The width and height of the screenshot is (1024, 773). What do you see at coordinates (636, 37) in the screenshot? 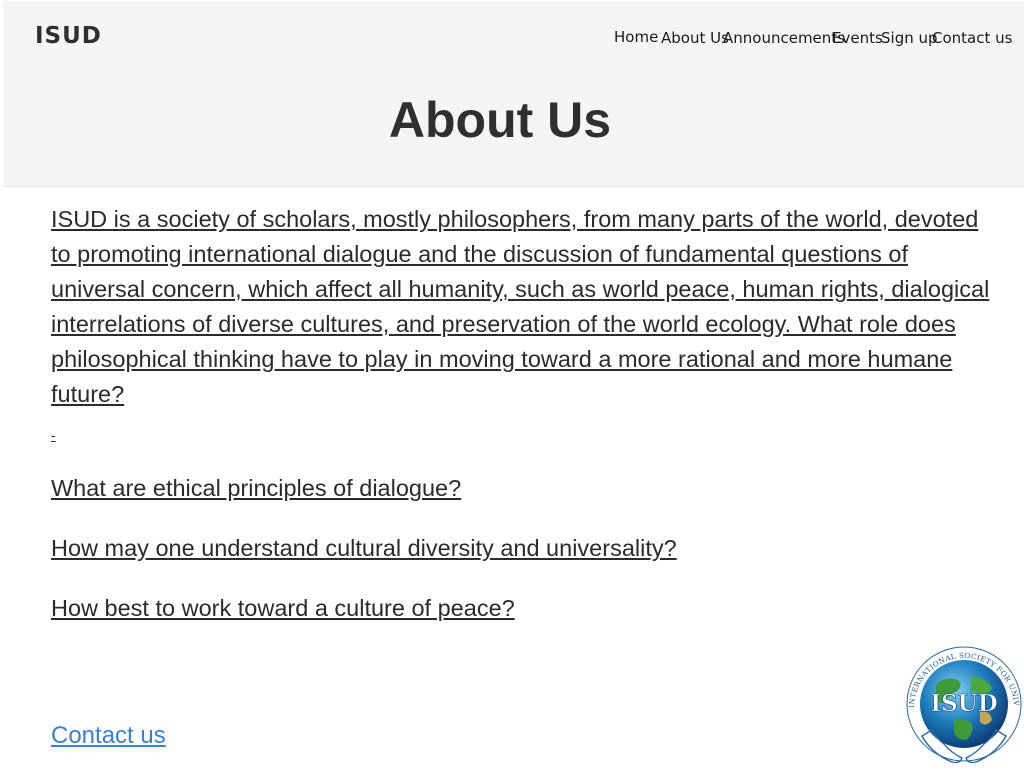
I see `nav-home: Home` at bounding box center [636, 37].